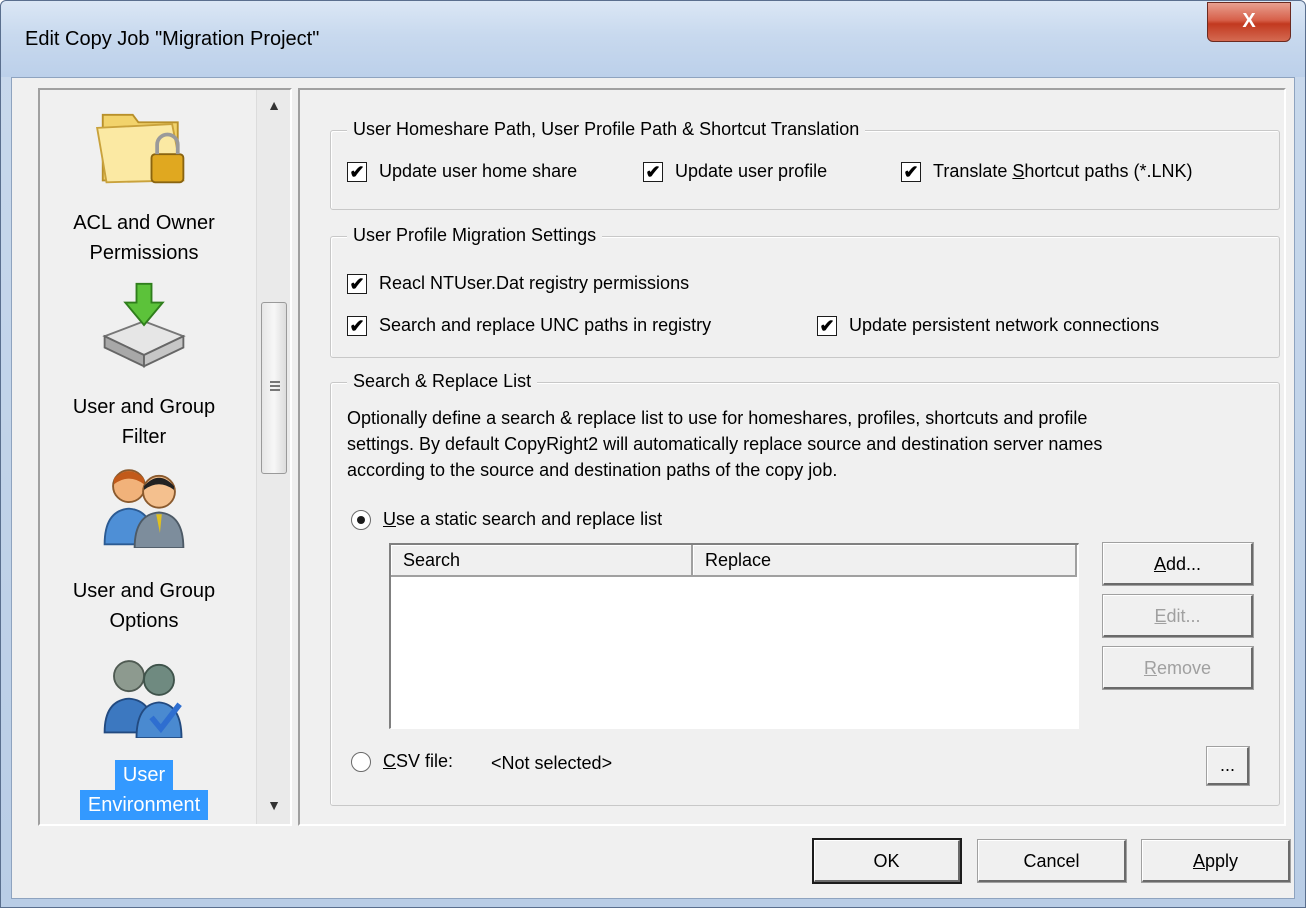 The width and height of the screenshot is (1306, 908). What do you see at coordinates (523, 519) in the screenshot?
I see `radio-label: Use a static search and replace list` at bounding box center [523, 519].